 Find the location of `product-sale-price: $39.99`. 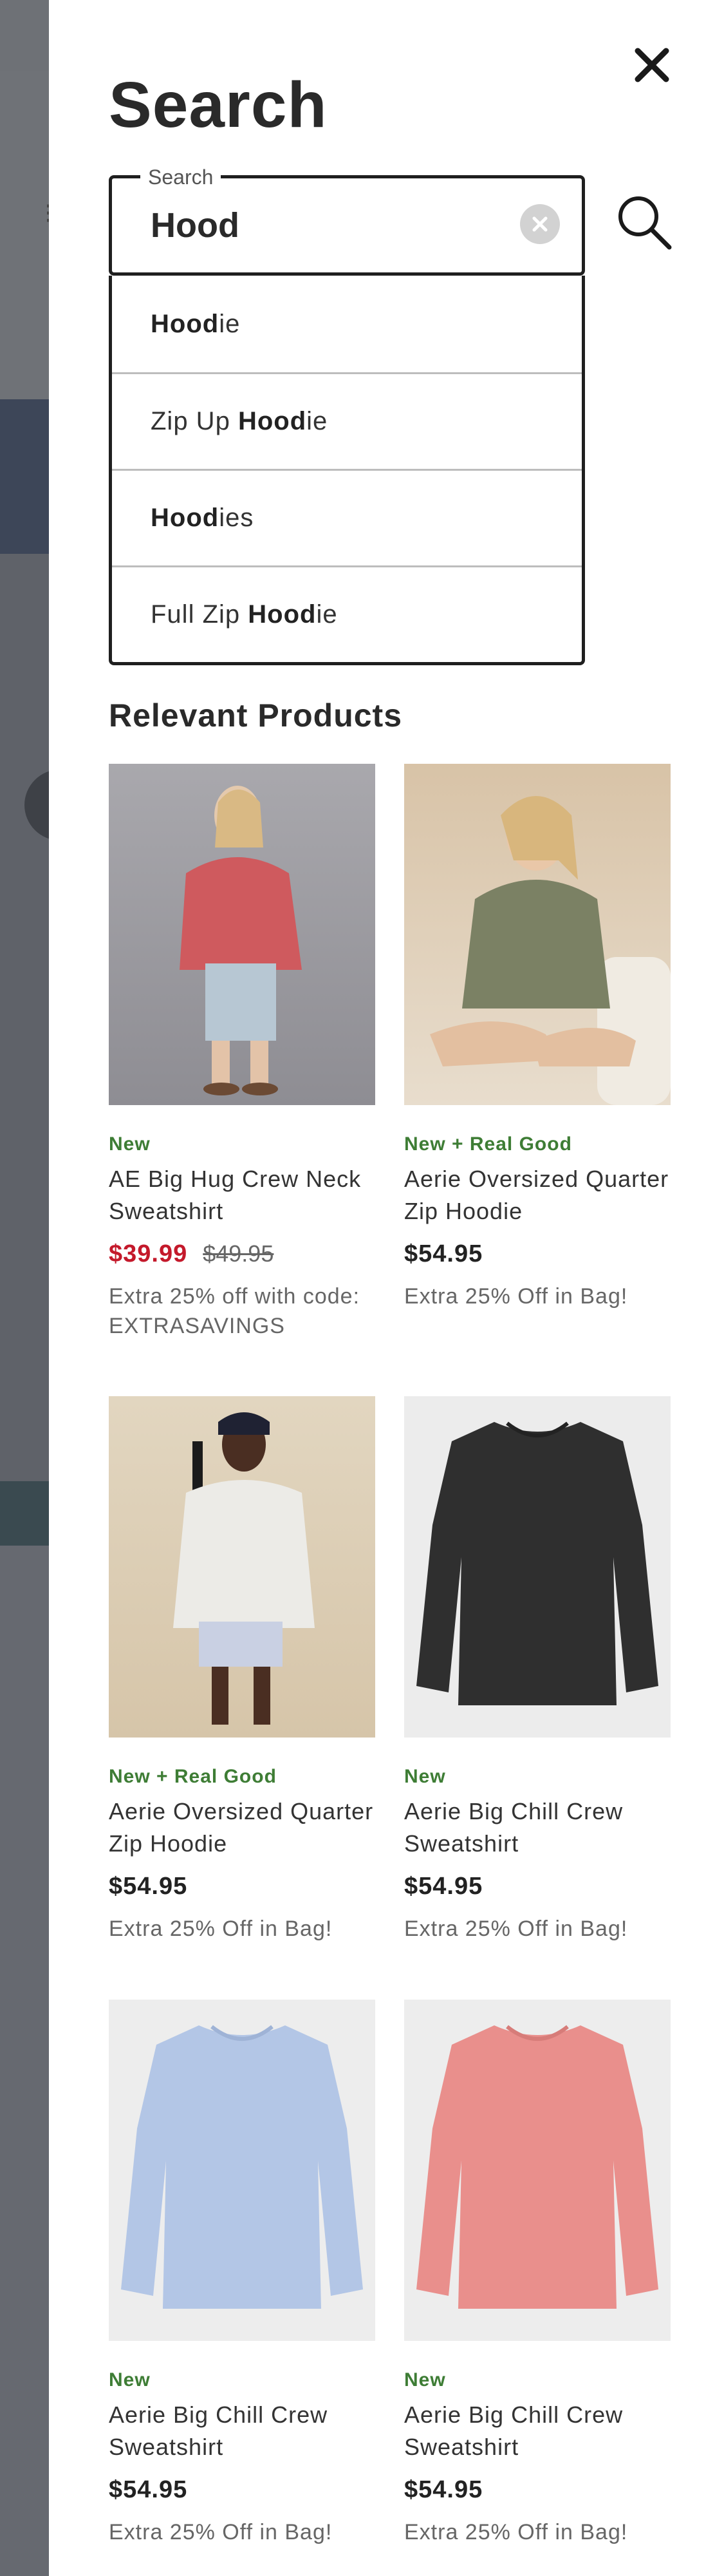

product-sale-price: $39.99 is located at coordinates (148, 1254).